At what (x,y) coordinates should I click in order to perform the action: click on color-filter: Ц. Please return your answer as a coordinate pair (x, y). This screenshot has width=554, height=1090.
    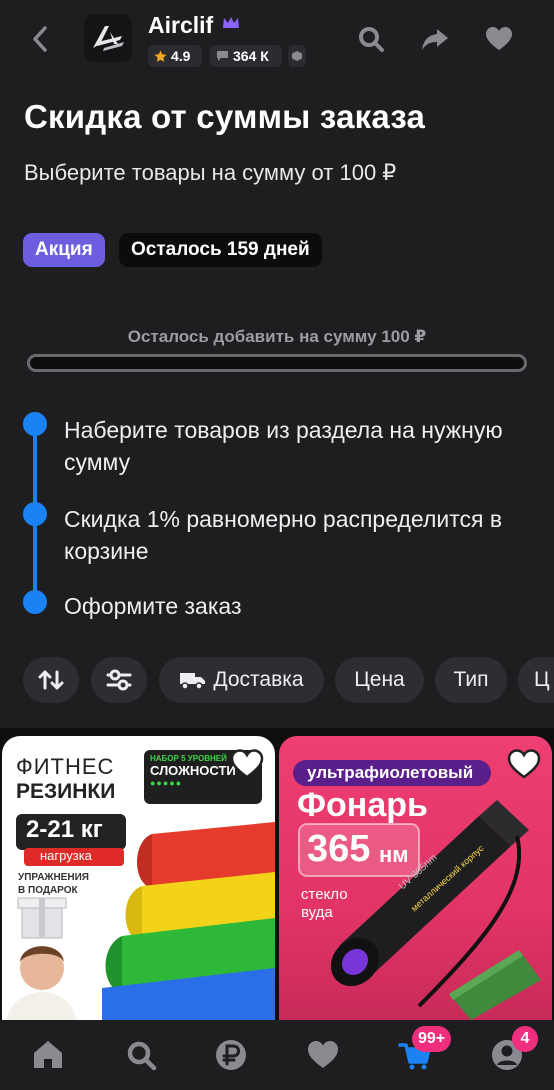
    Looking at the image, I should click on (536, 680).